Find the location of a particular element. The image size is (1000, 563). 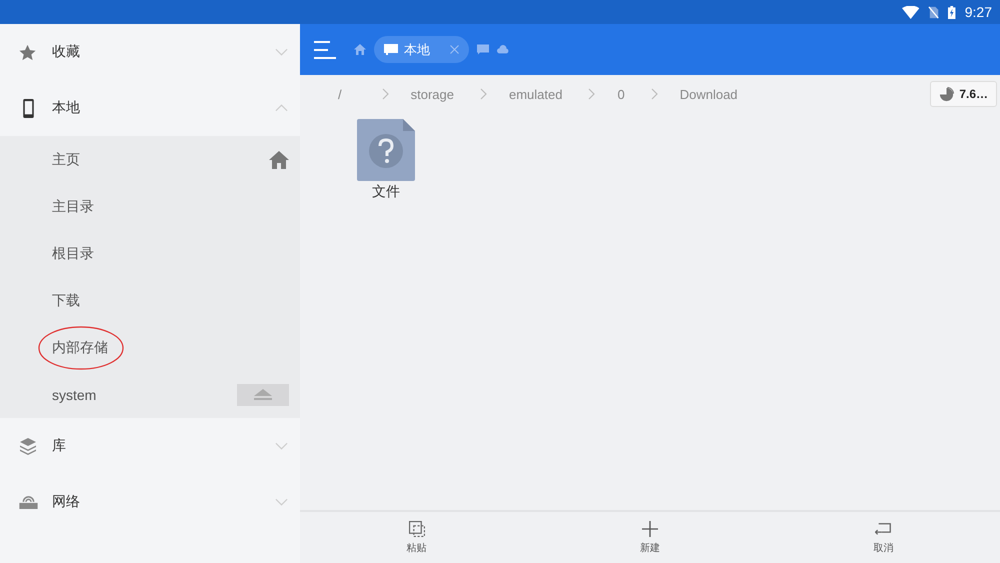

wifi-icon is located at coordinates (911, 12).